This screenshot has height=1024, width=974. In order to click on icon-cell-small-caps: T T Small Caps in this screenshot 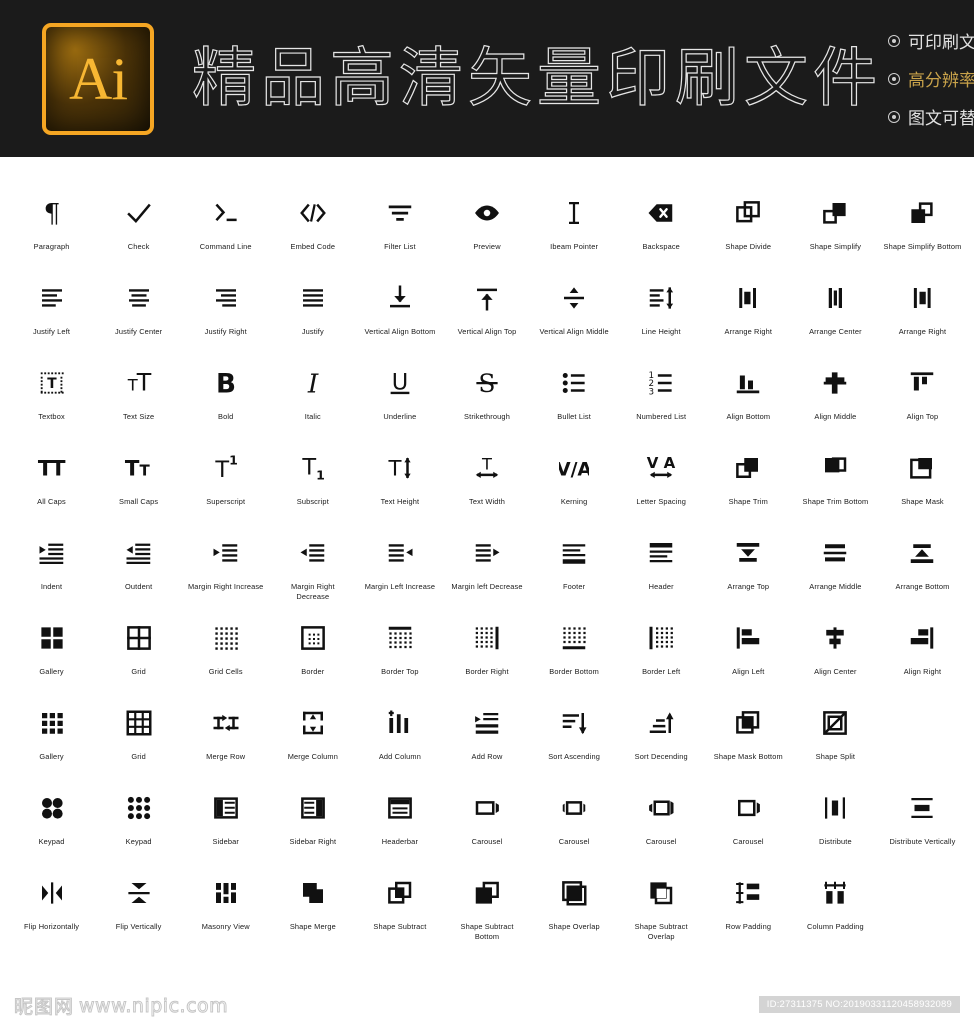, I will do `click(138, 482)`.